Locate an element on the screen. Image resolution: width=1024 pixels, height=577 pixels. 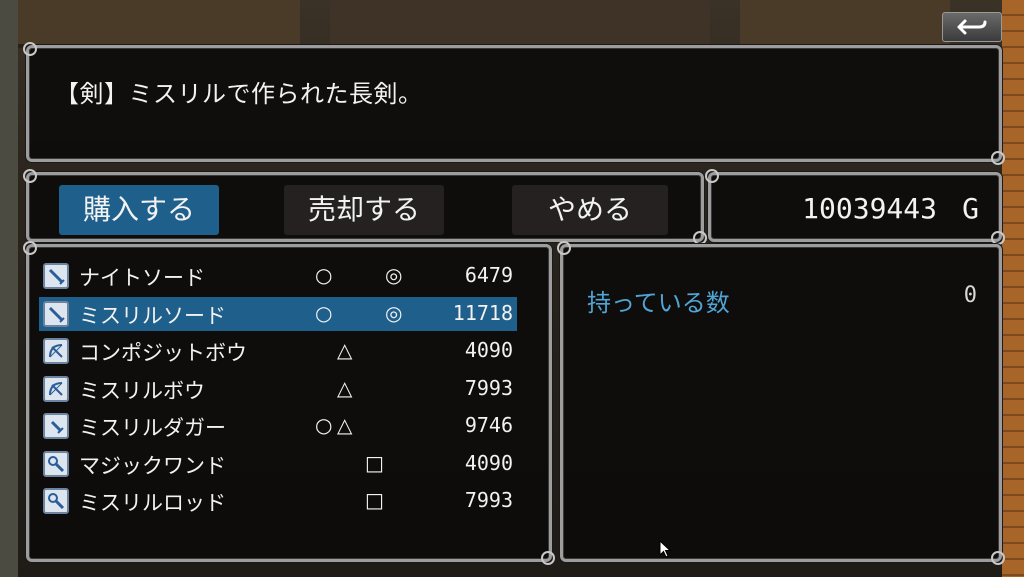
cancel-command: やめる is located at coordinates (590, 210).